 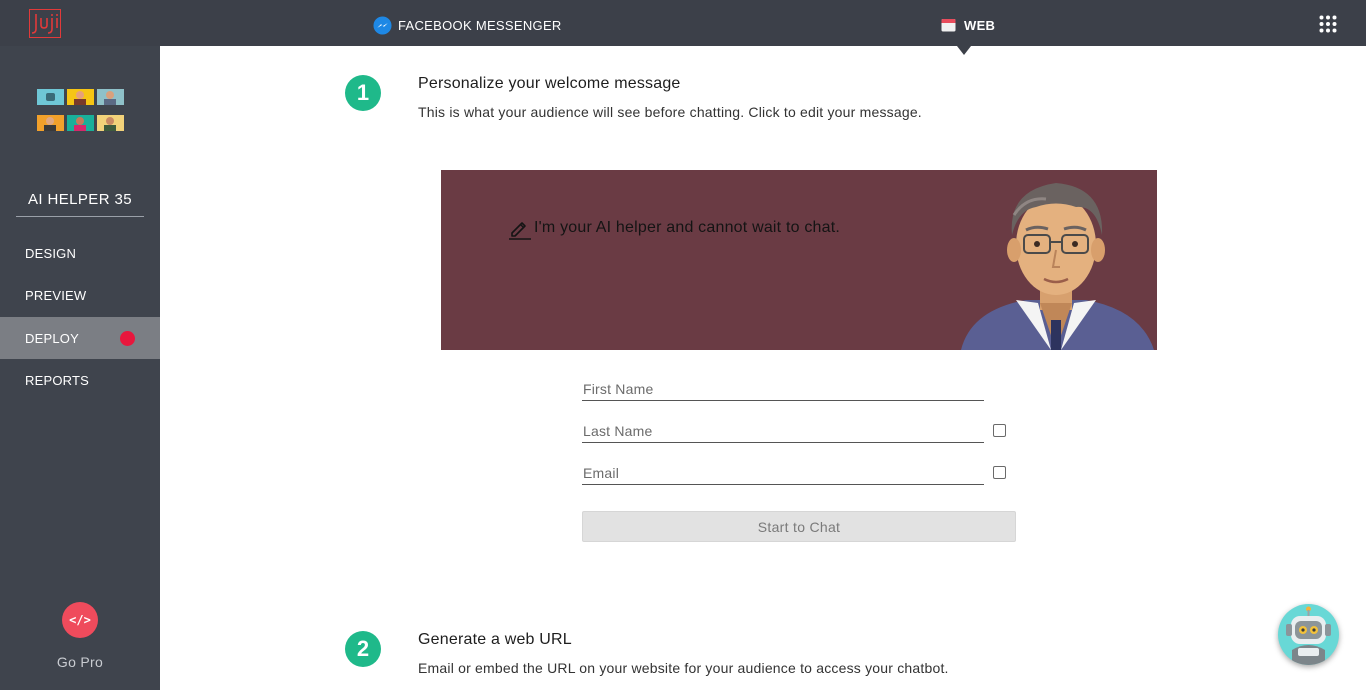 What do you see at coordinates (45, 23) in the screenshot?
I see `juji-logo` at bounding box center [45, 23].